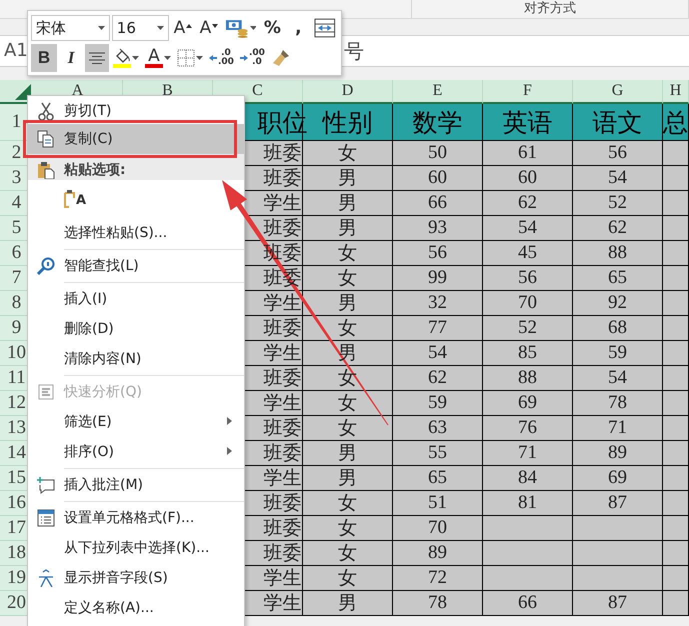 Image resolution: width=689 pixels, height=626 pixels. I want to click on phonetic-icon, so click(46, 578).